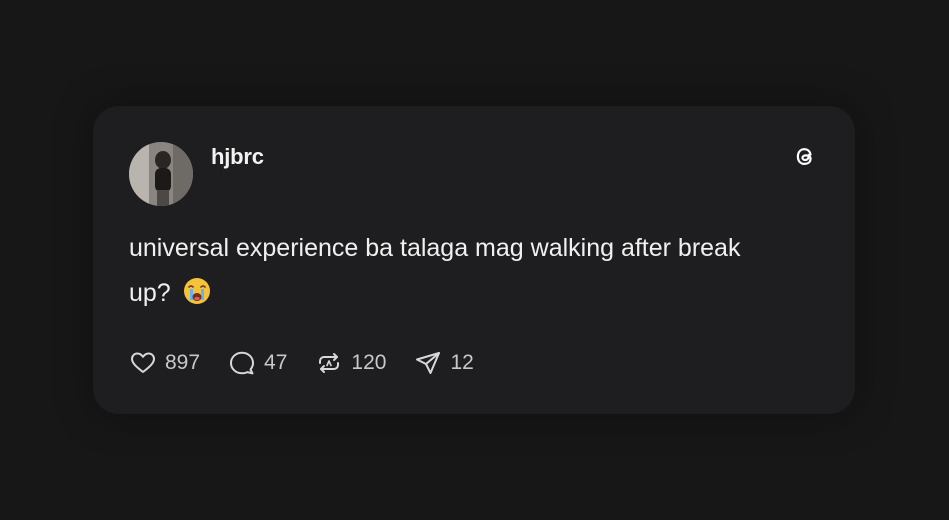 The image size is (949, 520). Describe the element at coordinates (329, 363) in the screenshot. I see `repost-icon` at that location.